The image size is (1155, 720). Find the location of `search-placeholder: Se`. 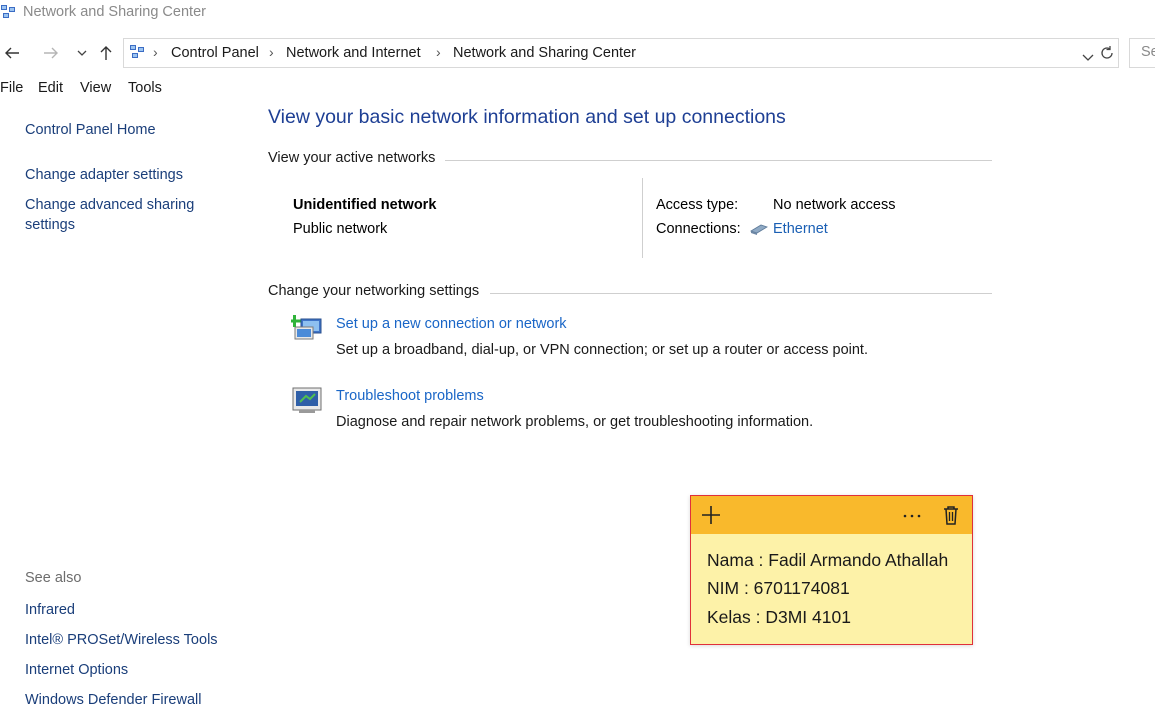

search-placeholder: Se is located at coordinates (1148, 52).